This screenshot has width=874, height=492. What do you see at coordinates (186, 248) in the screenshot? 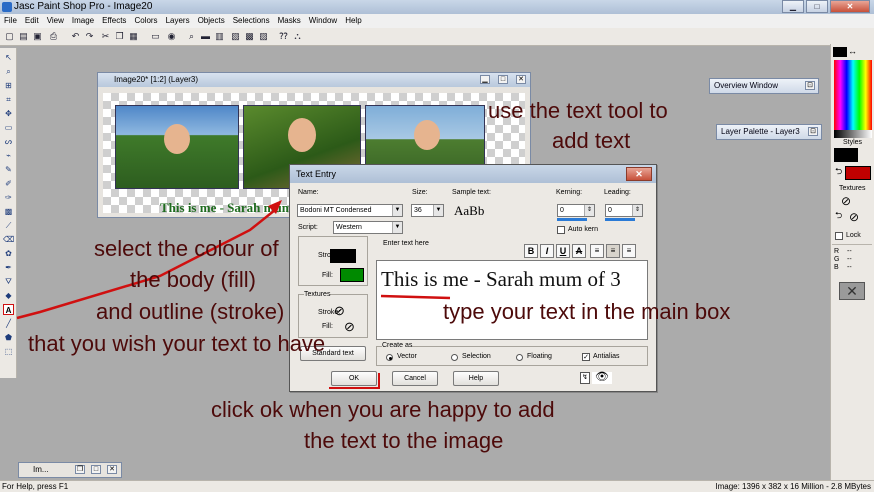
I see `annotation-colour-line1: select the colour of` at bounding box center [186, 248].